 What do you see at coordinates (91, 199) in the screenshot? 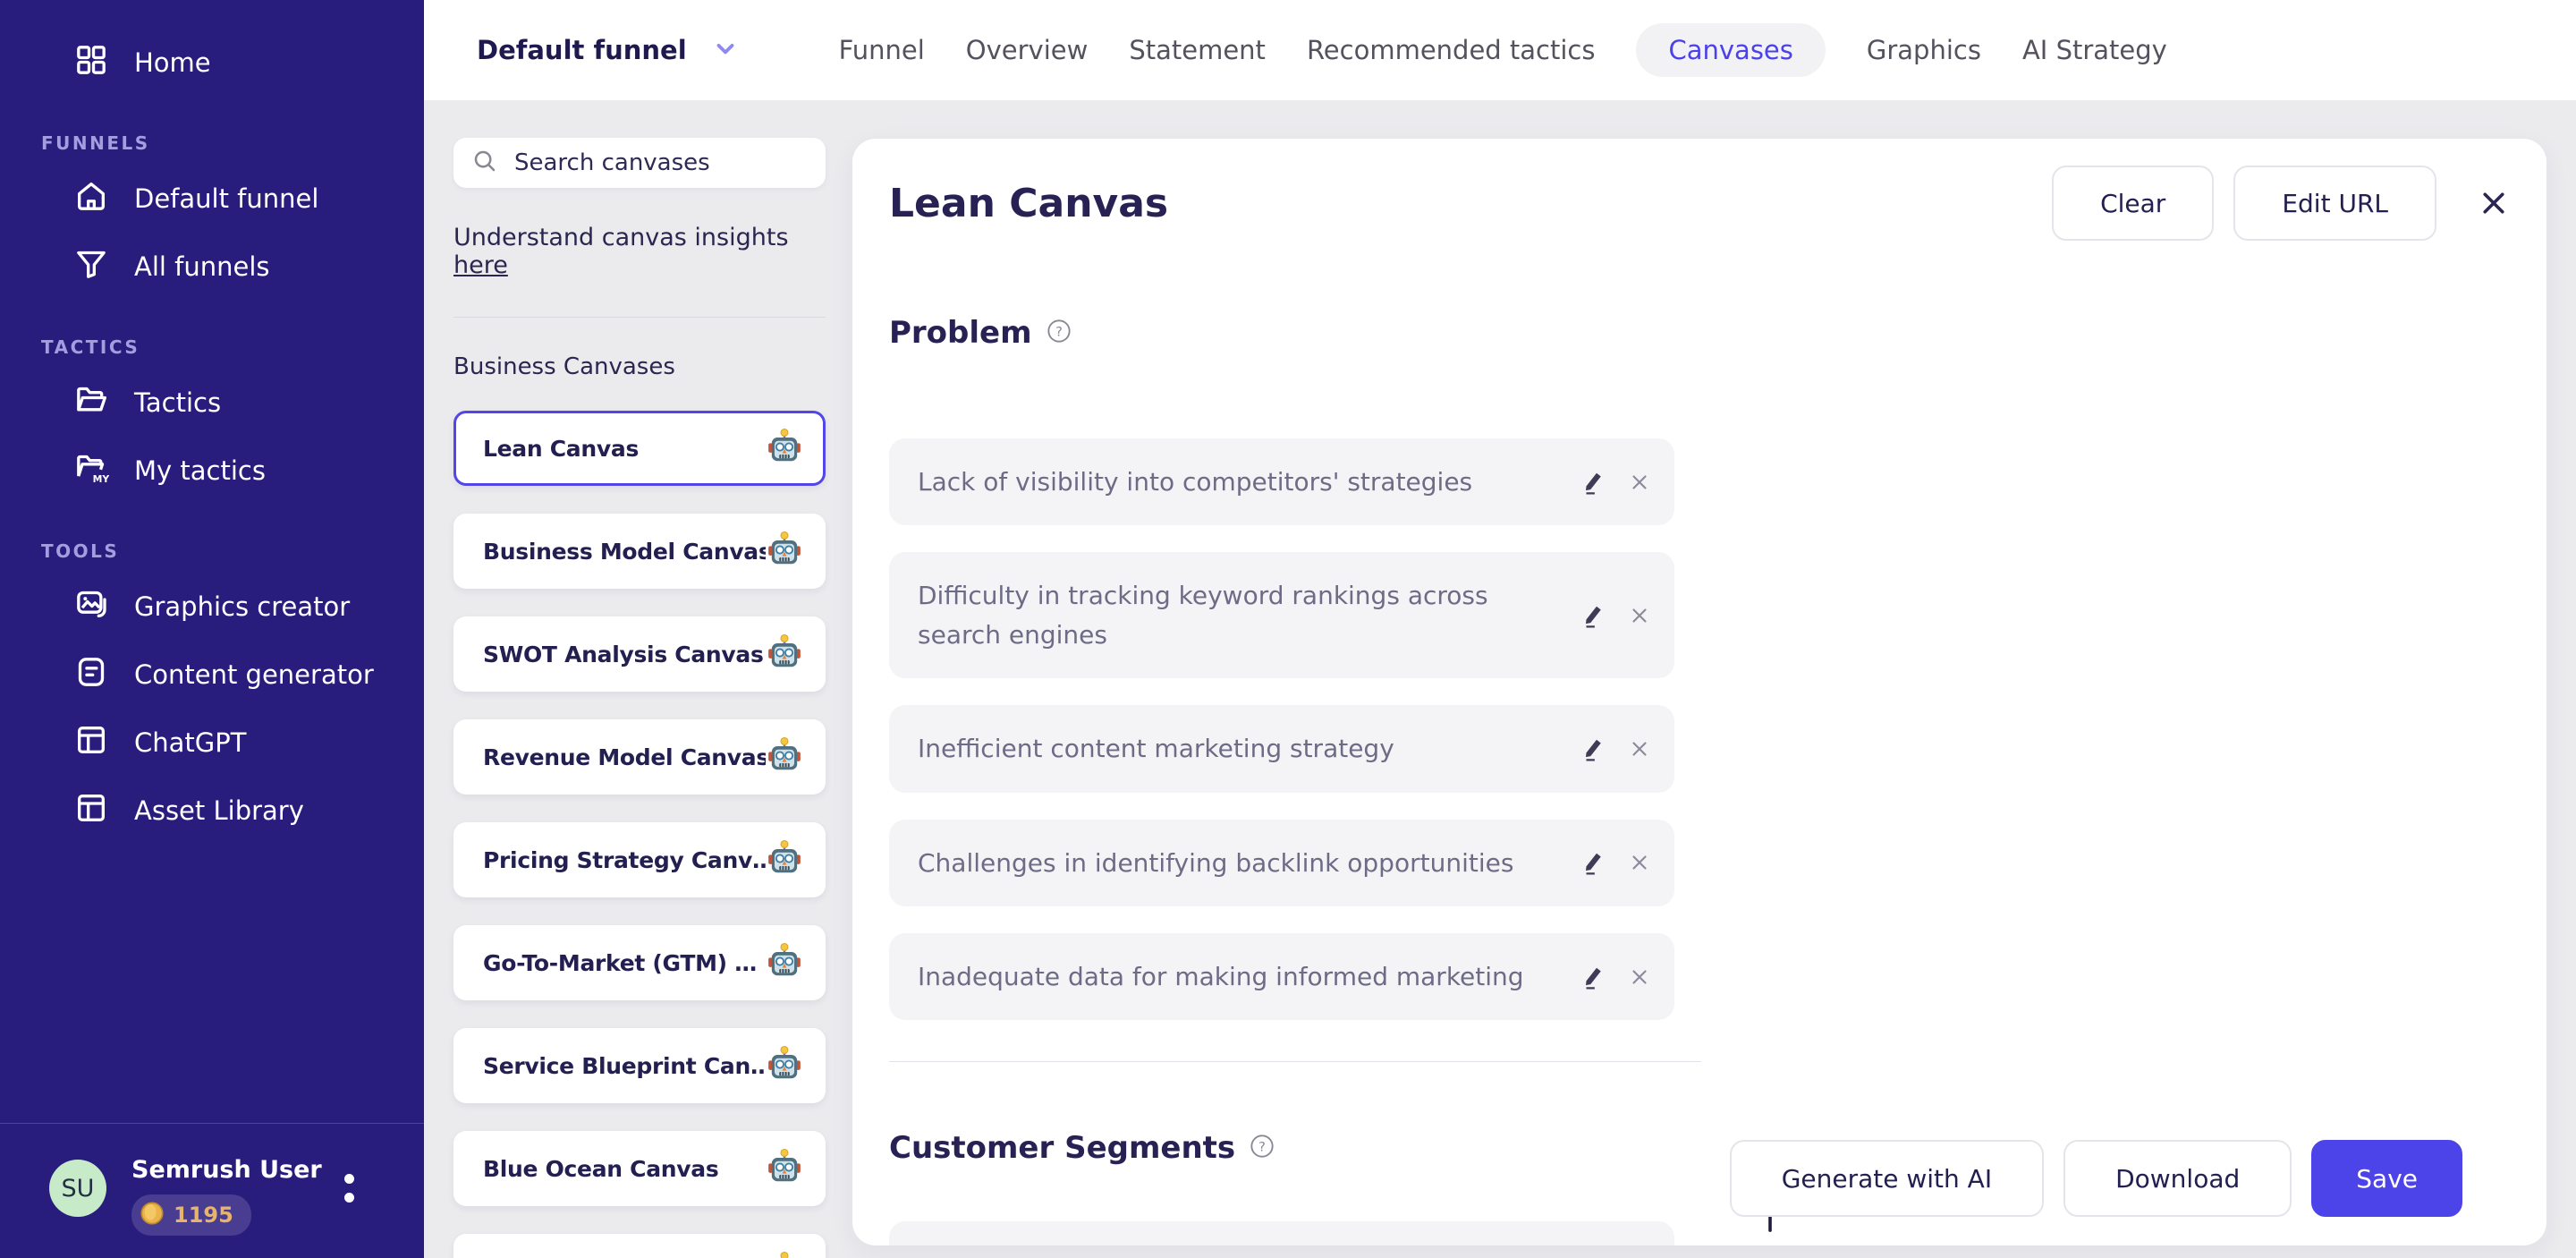
I see `home-icon` at bounding box center [91, 199].